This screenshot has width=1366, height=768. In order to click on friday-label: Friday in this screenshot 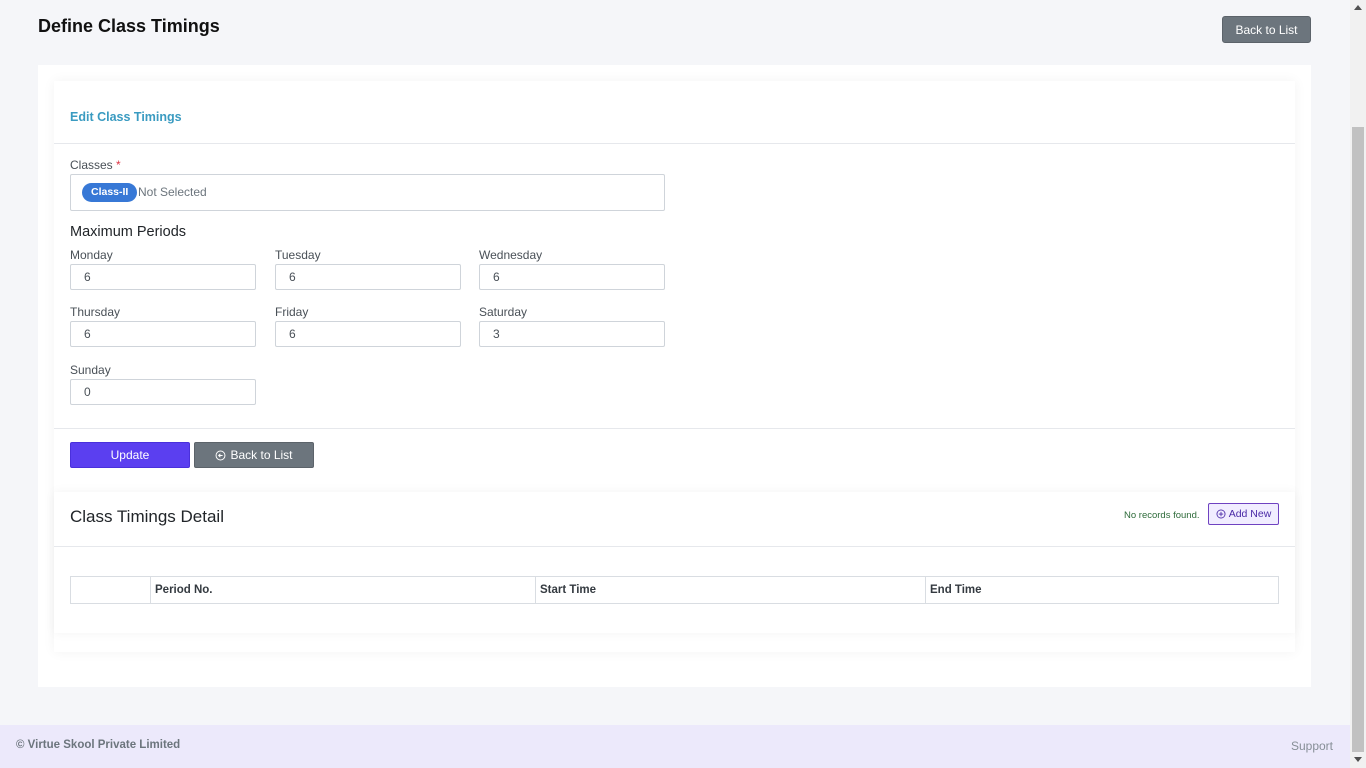, I will do `click(292, 312)`.